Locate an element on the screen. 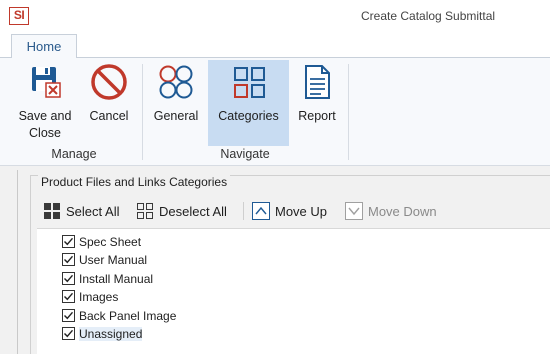  group-label-manage: Manage is located at coordinates (74, 154).